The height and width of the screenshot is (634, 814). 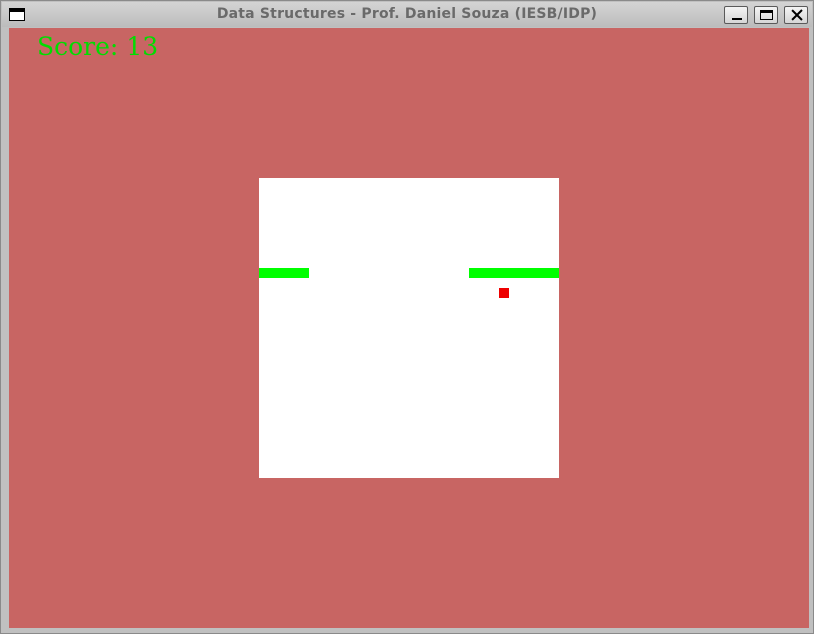 I want to click on minimize-icon, so click(x=737, y=19).